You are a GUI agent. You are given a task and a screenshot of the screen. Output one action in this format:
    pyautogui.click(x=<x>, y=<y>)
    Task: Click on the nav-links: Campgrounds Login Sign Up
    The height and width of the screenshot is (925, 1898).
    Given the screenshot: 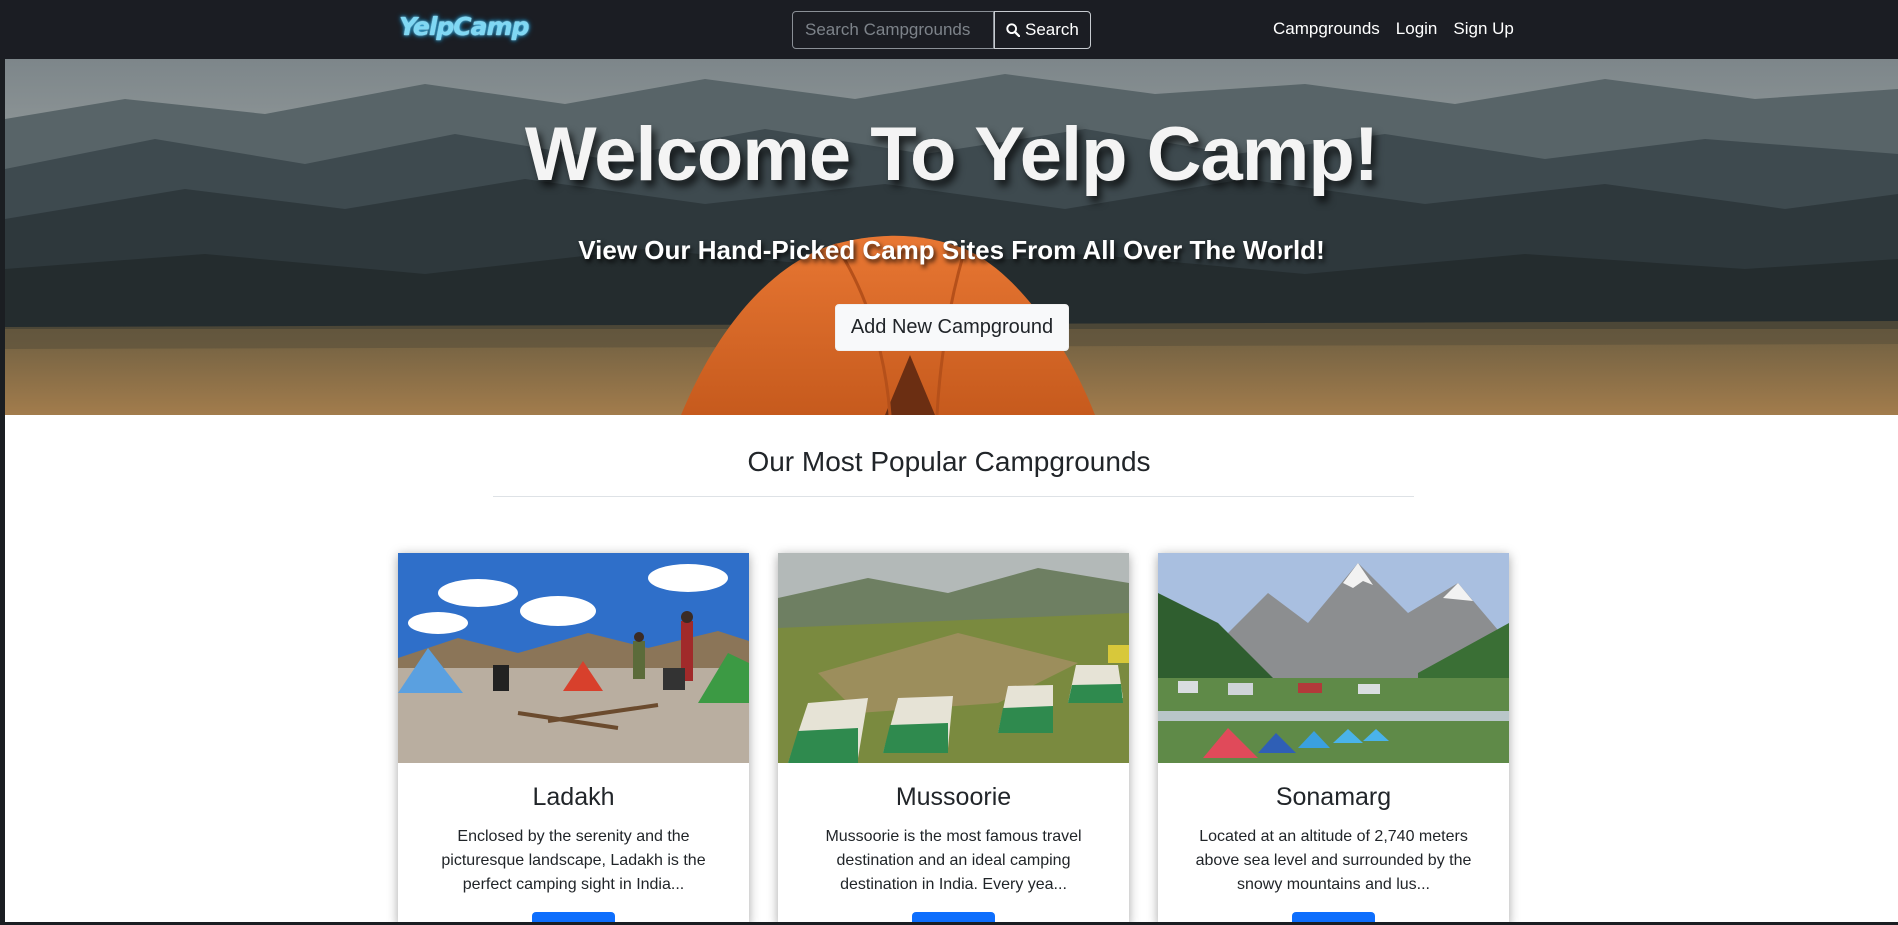 What is the action you would take?
    pyautogui.click(x=1393, y=29)
    